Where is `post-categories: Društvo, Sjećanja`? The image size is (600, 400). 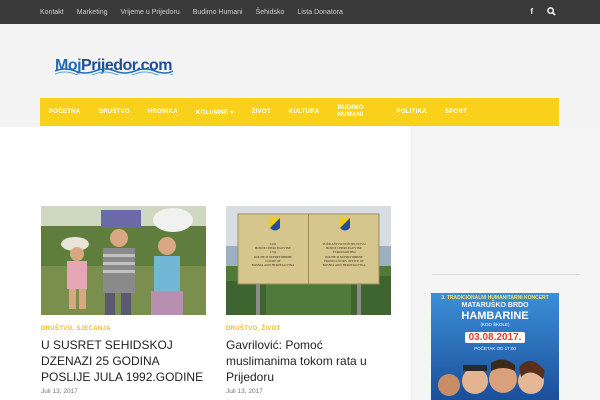
post-categories: Društvo, Sjećanja is located at coordinates (123, 329).